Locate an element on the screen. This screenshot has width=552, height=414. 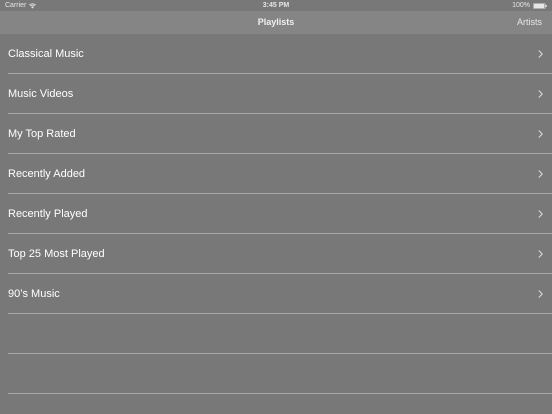
playlist-row: Music Videos is located at coordinates (276, 94).